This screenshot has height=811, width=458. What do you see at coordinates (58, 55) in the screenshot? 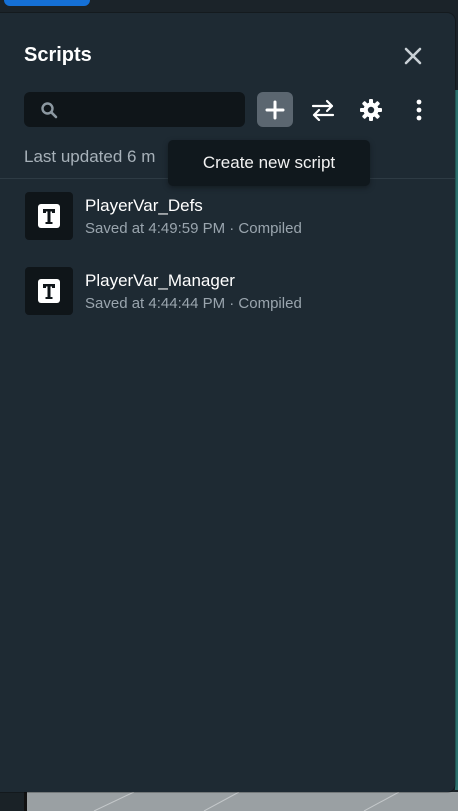
I see `panel-title: Scripts` at bounding box center [58, 55].